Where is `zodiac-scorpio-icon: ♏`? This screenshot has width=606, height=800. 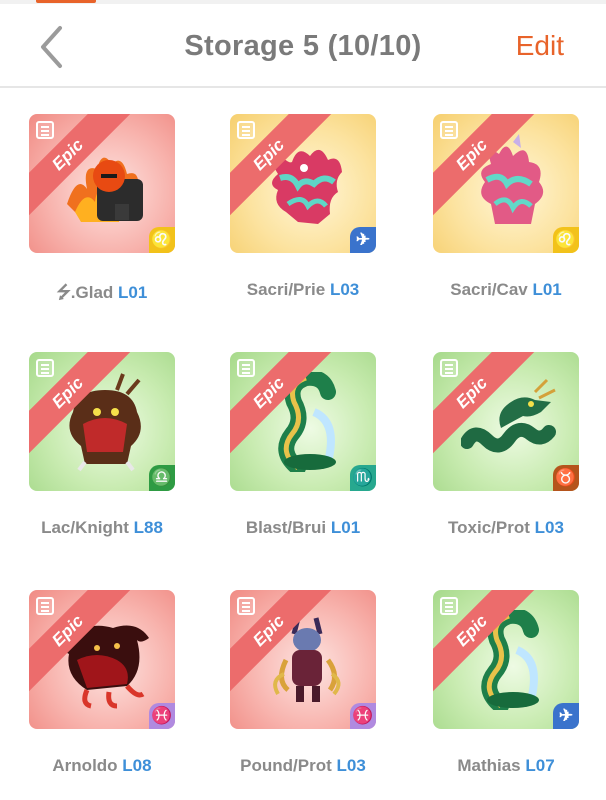 zodiac-scorpio-icon: ♏ is located at coordinates (363, 478).